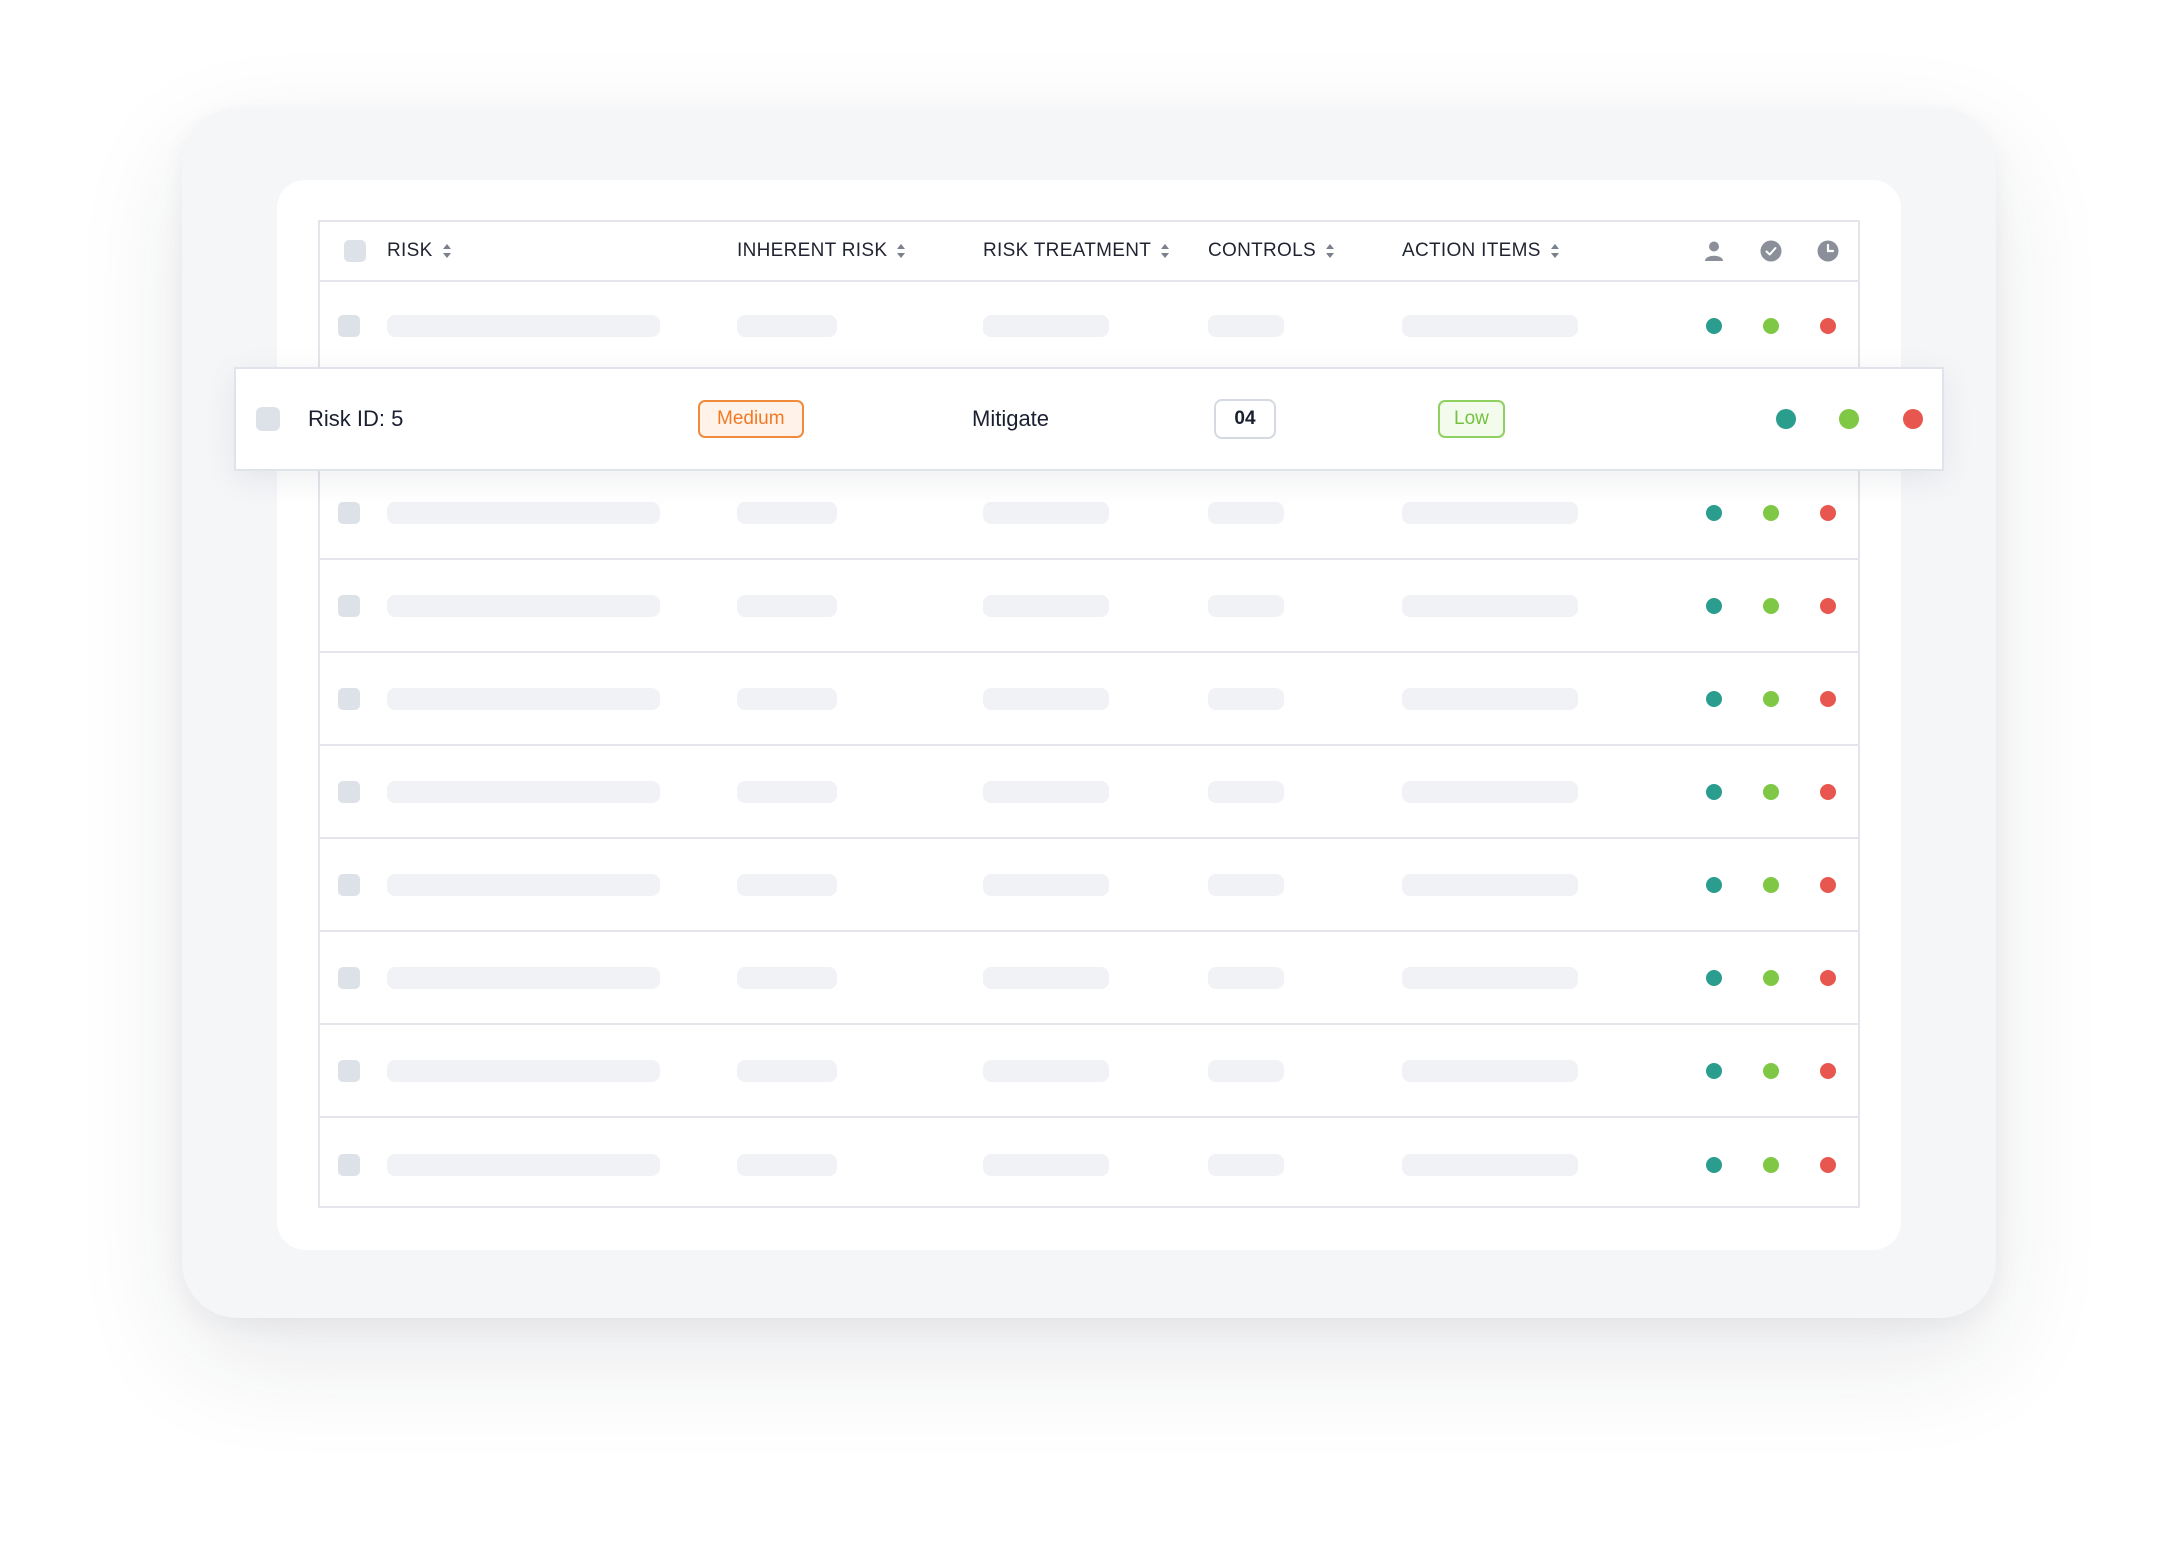 The image size is (2160, 1562). What do you see at coordinates (1471, 250) in the screenshot?
I see `column-label: ACTION ITEMS` at bounding box center [1471, 250].